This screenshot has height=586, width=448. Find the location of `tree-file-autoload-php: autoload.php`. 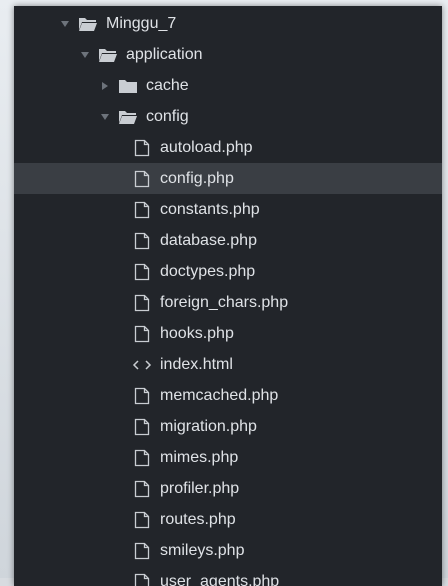

tree-file-autoload-php: autoload.php is located at coordinates (228, 147).